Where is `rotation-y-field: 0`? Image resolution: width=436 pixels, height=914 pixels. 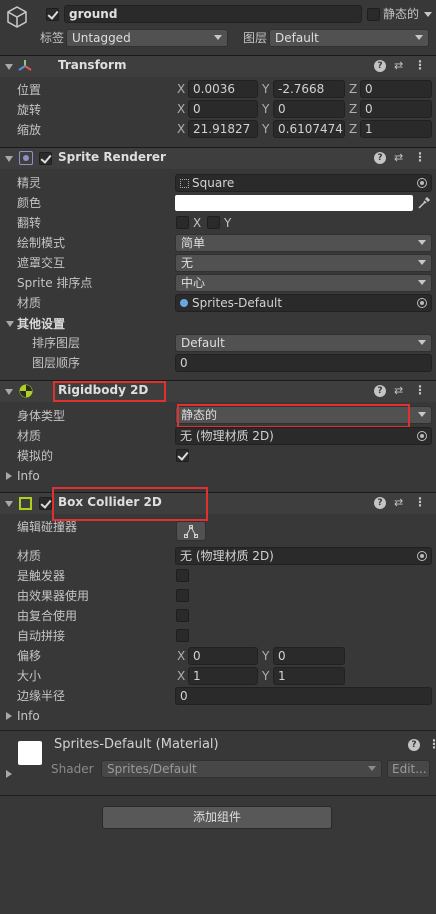 rotation-y-field: 0 is located at coordinates (309, 109).